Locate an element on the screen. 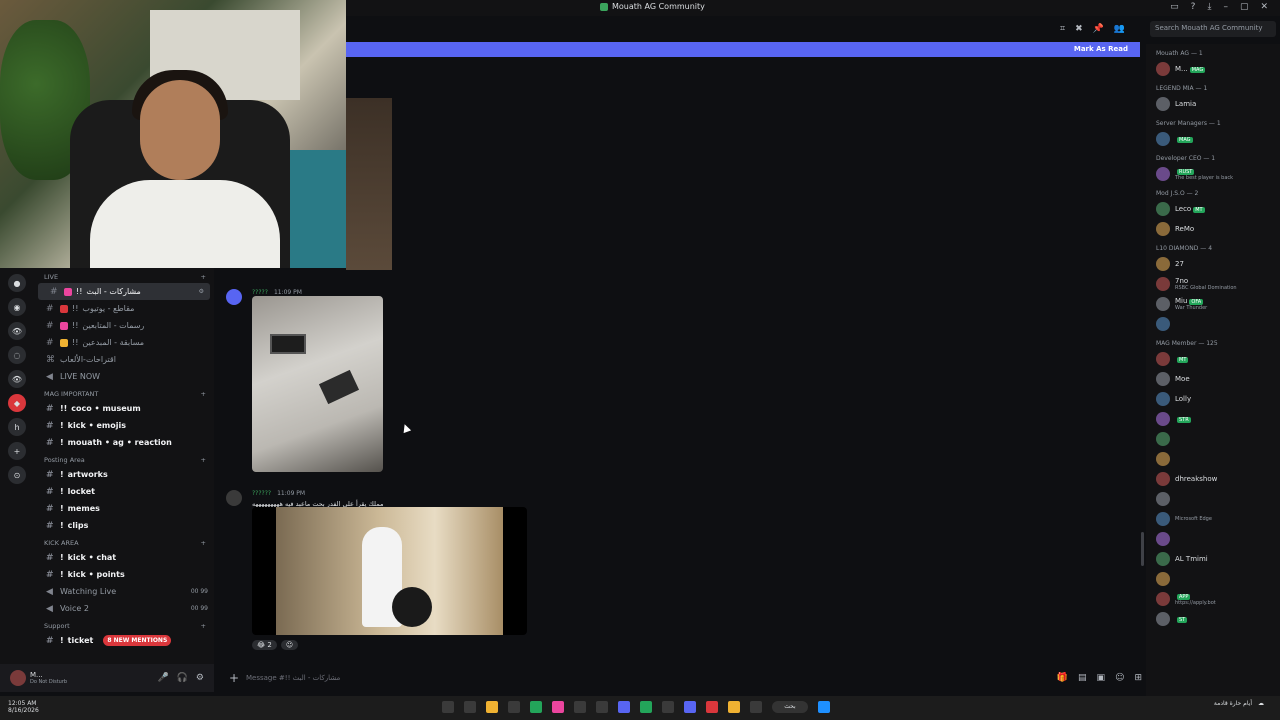 Image resolution: width=1280 pixels, height=720 pixels. chrome-taskbar-icon is located at coordinates (712, 707).